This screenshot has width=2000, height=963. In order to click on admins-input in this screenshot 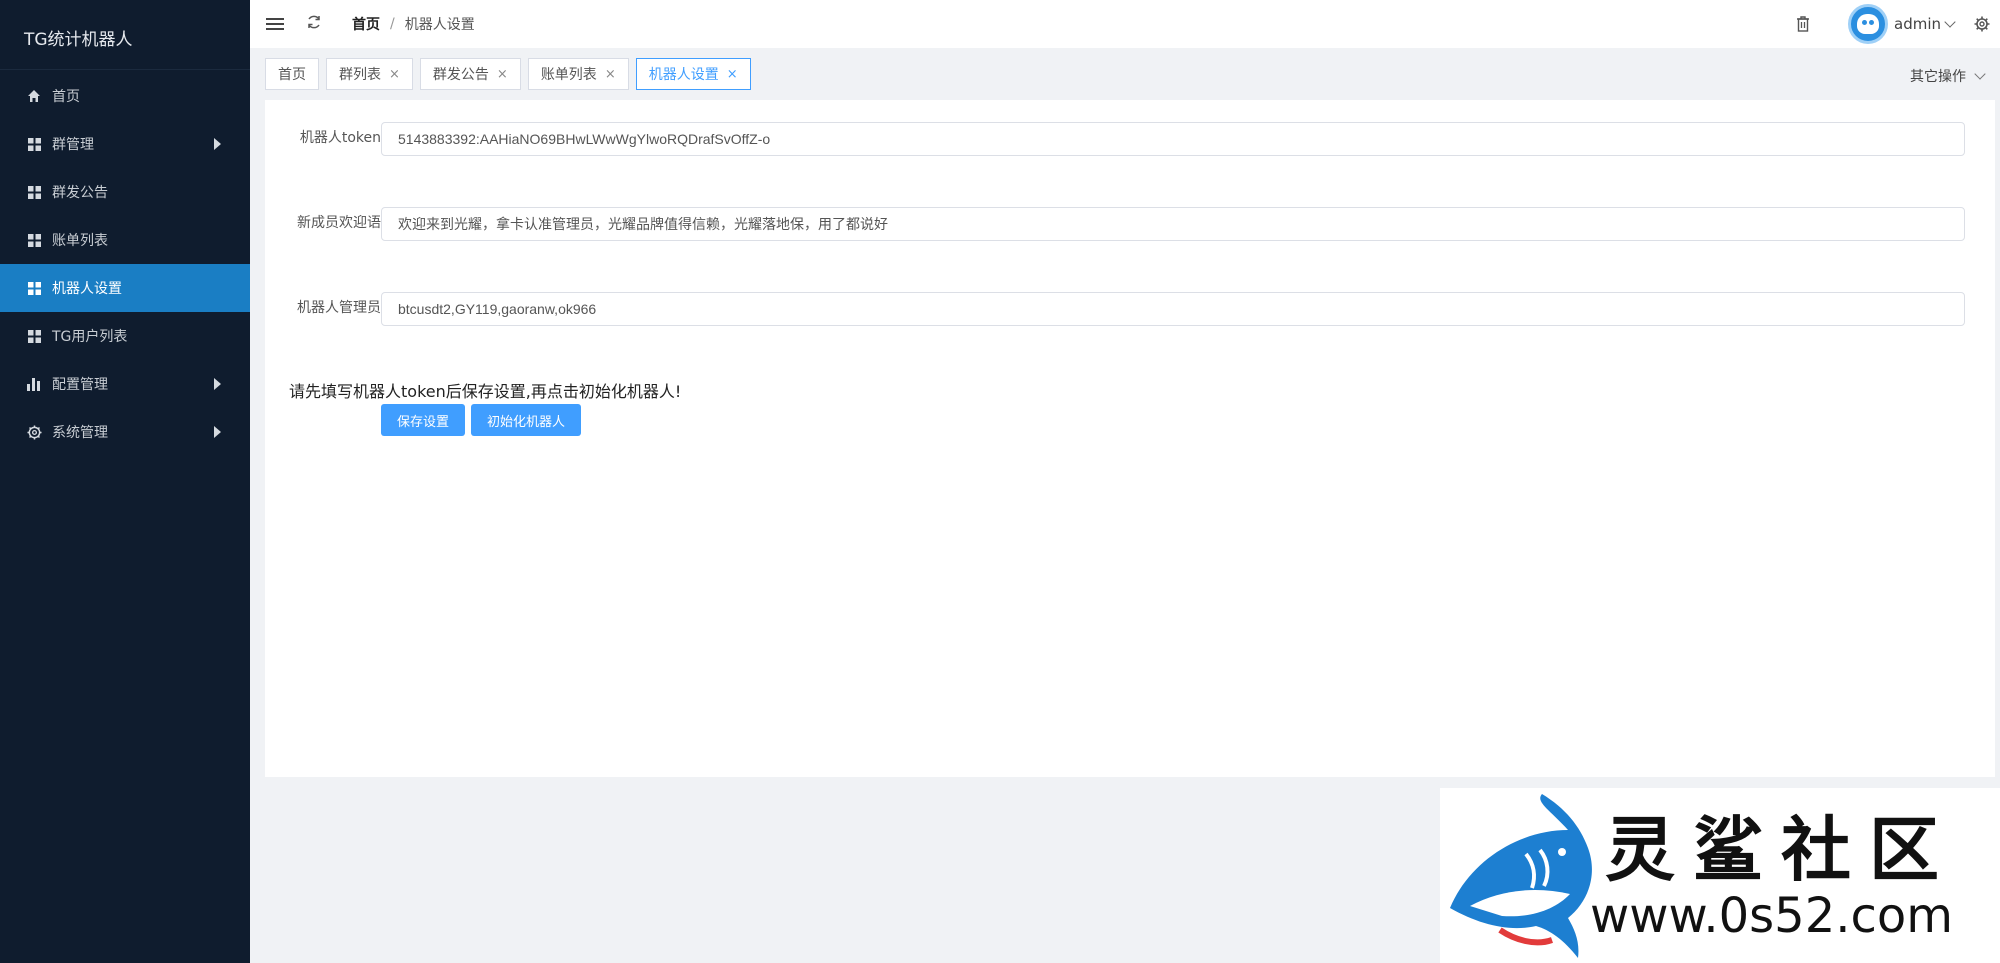, I will do `click(1173, 309)`.